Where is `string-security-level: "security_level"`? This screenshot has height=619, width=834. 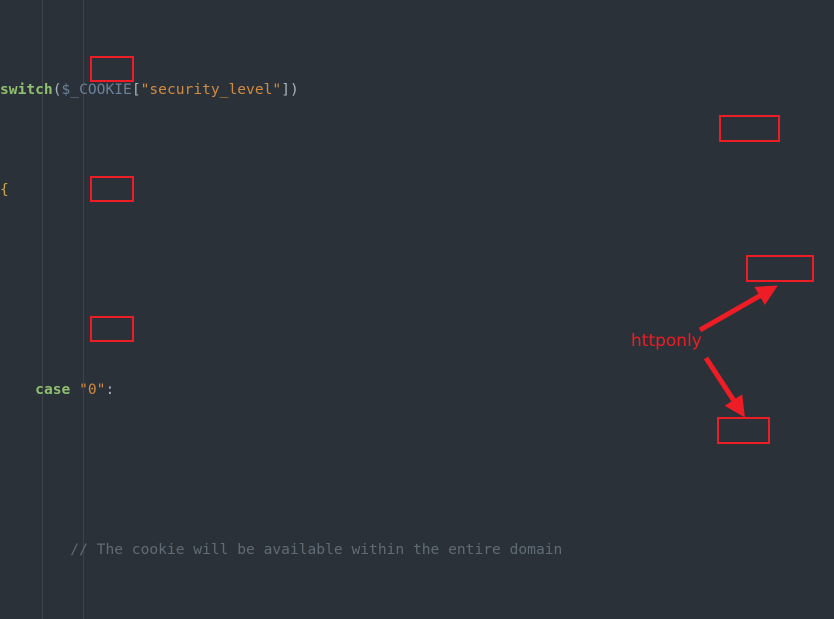 string-security-level: "security_level" is located at coordinates (211, 89).